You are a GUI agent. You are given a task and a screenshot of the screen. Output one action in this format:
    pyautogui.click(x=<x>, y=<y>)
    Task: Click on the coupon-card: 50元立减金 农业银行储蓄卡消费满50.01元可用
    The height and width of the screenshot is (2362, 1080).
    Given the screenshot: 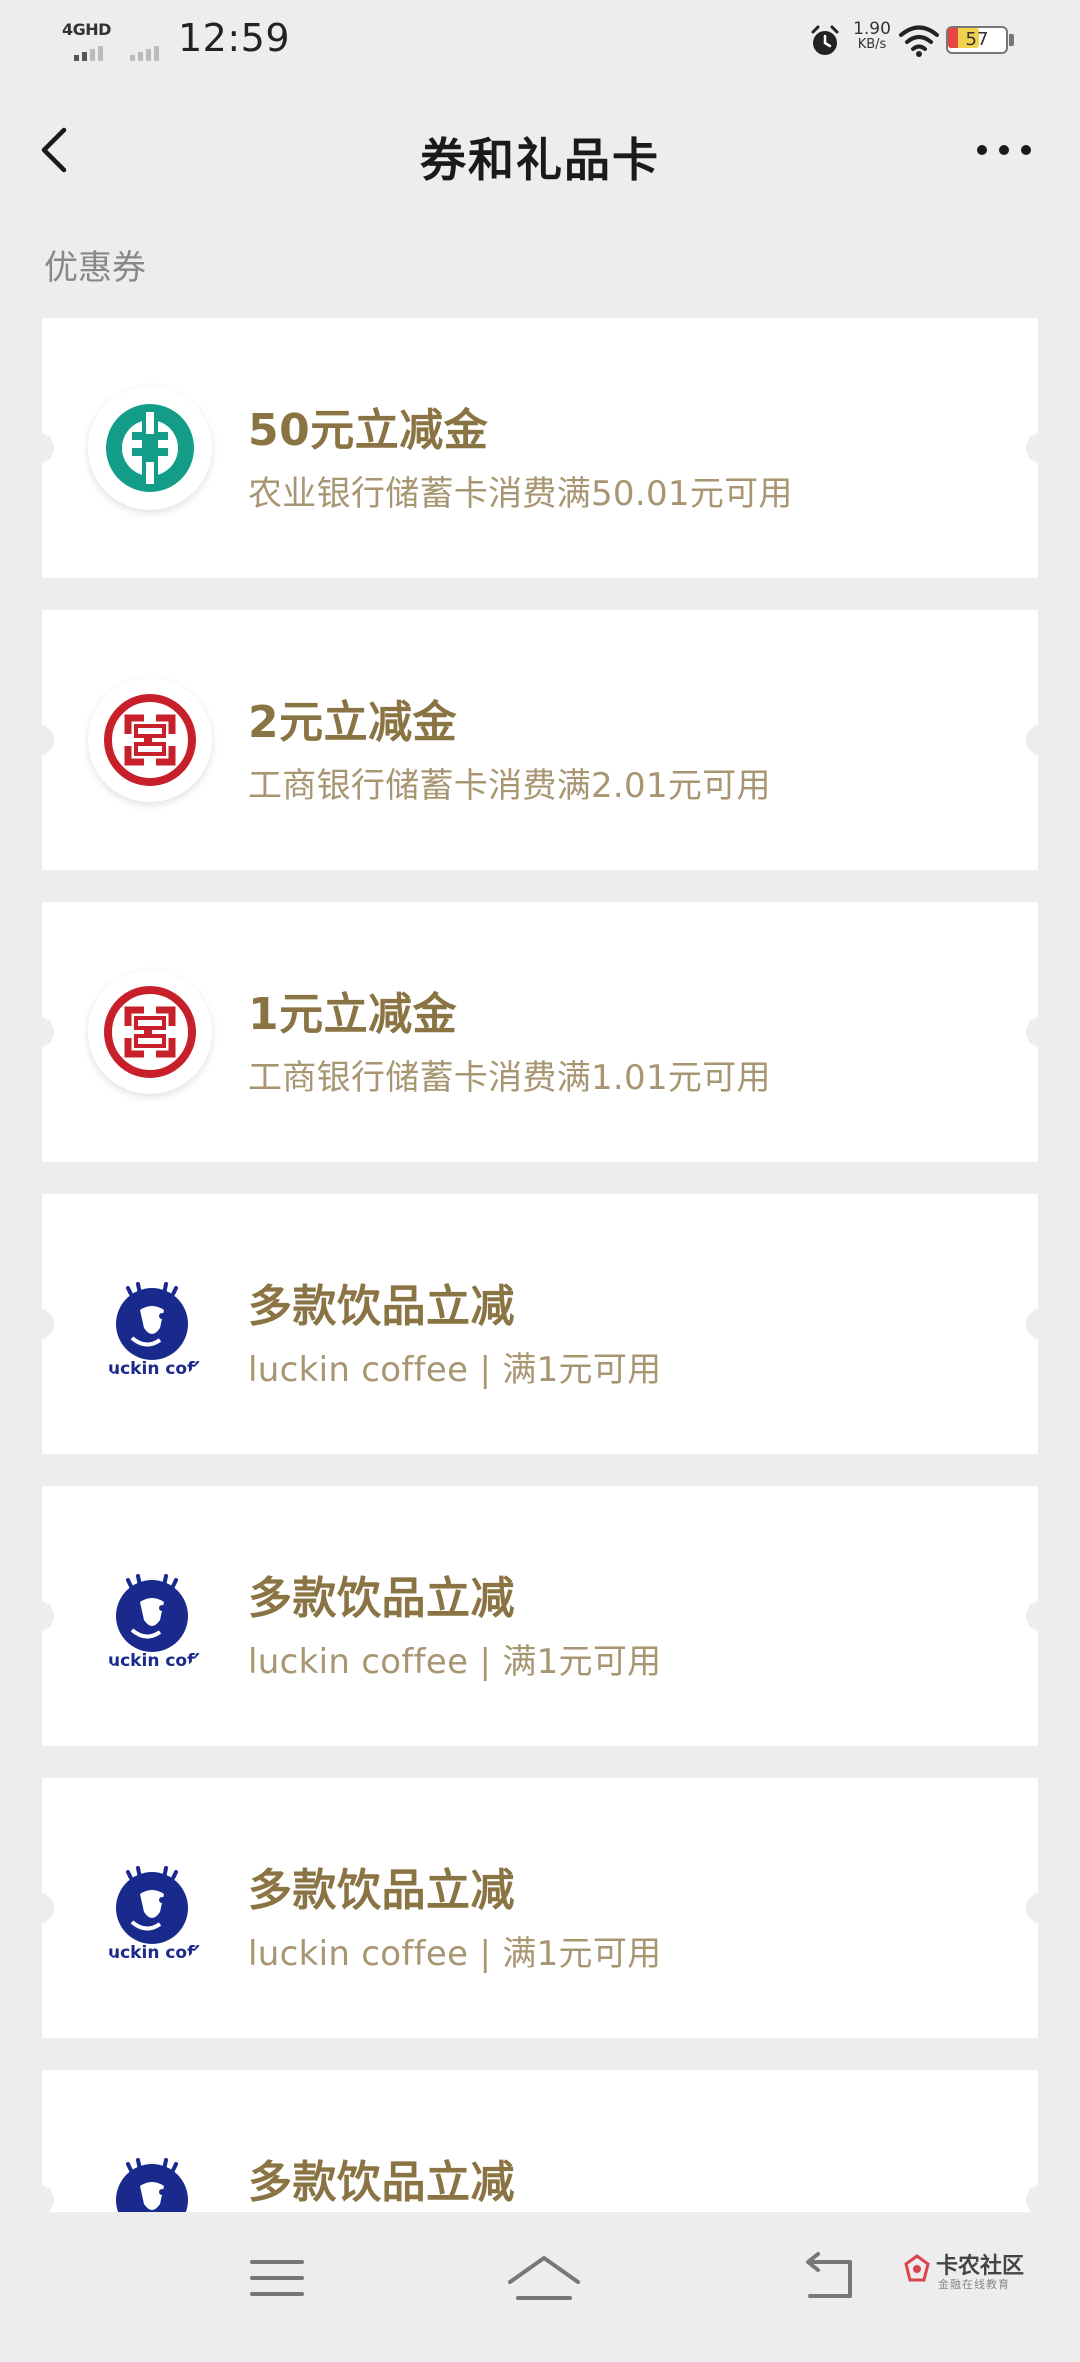 What is the action you would take?
    pyautogui.click(x=540, y=448)
    